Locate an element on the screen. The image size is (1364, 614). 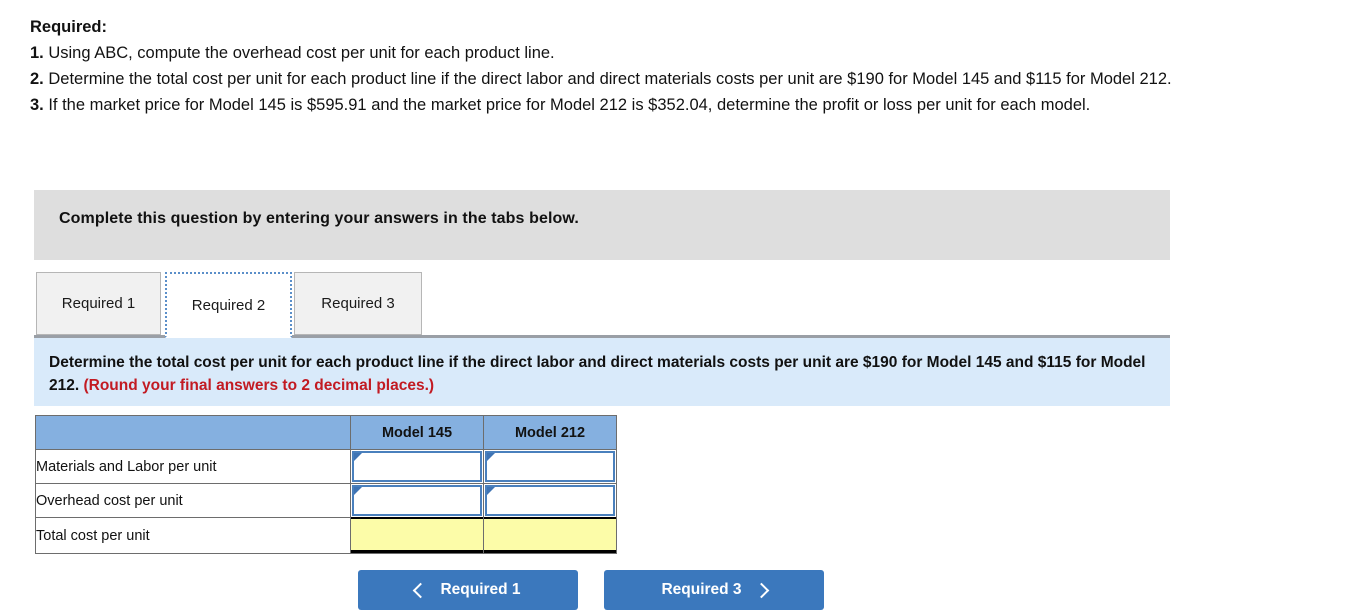
table-header-blank is located at coordinates (193, 432).